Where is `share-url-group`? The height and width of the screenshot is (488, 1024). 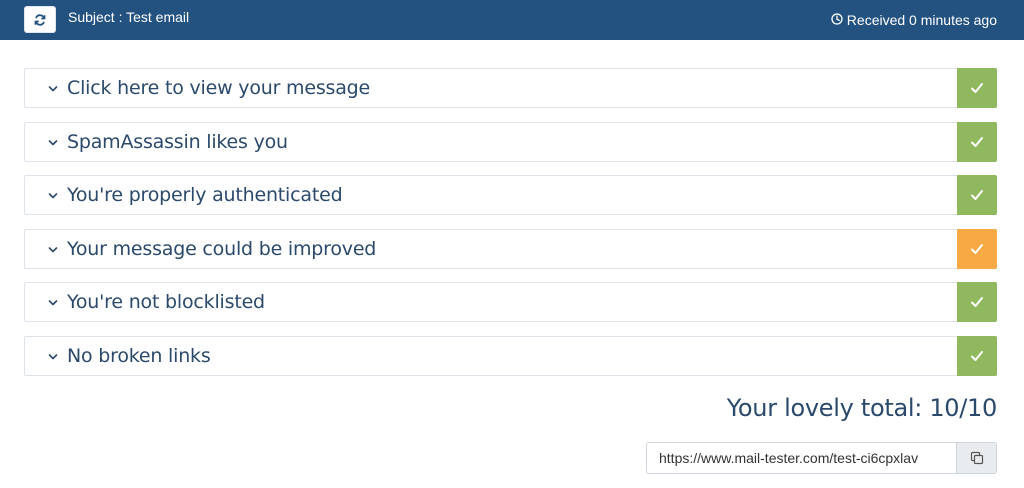
share-url-group is located at coordinates (821, 458).